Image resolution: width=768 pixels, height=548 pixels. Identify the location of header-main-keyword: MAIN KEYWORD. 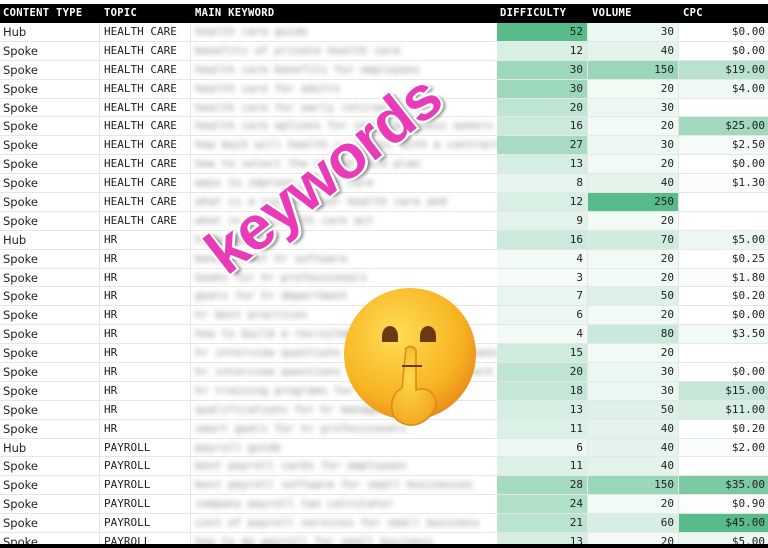
(234, 13).